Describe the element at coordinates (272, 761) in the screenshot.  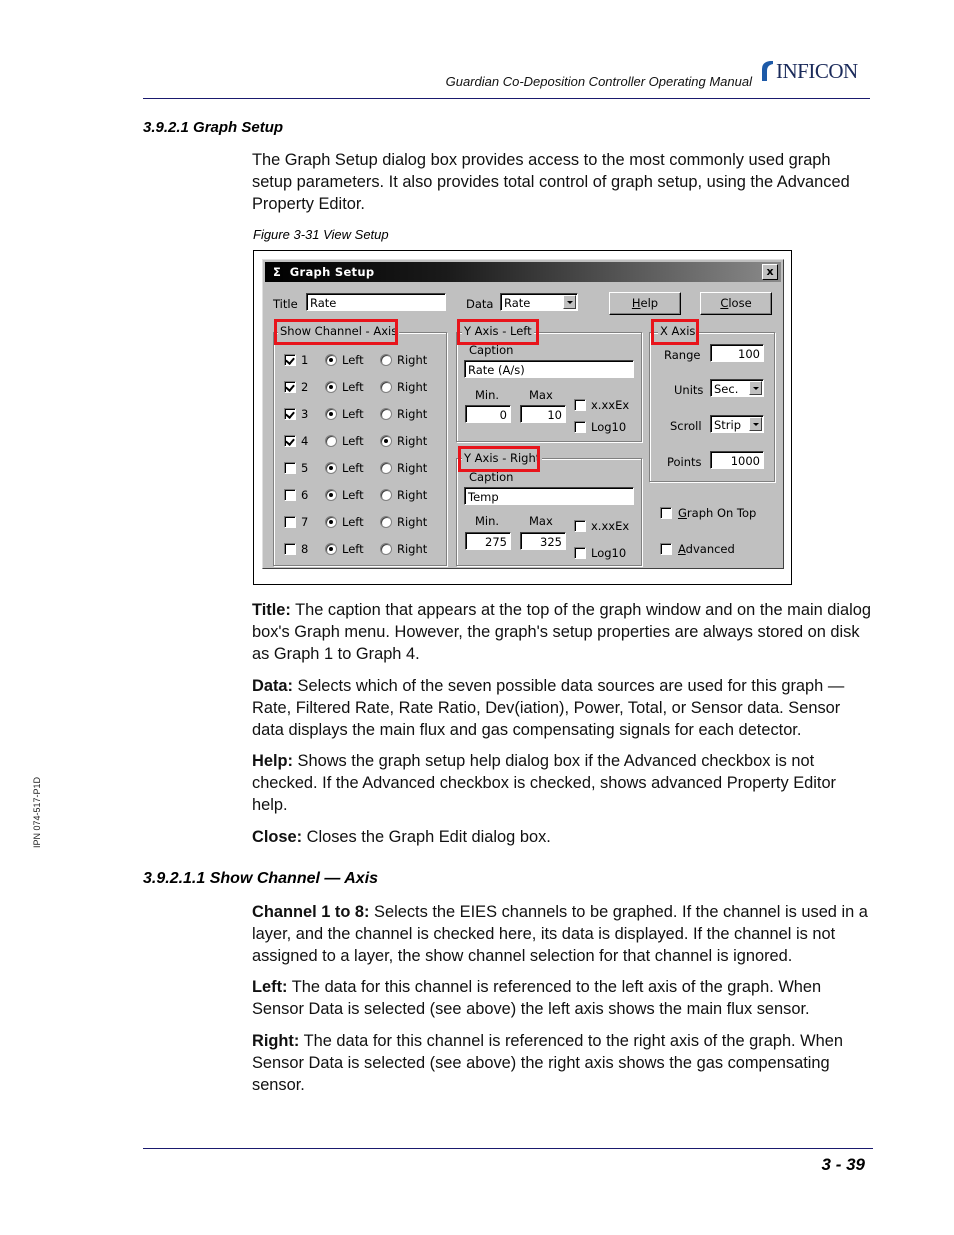
I see `desc-term: Help:` at that location.